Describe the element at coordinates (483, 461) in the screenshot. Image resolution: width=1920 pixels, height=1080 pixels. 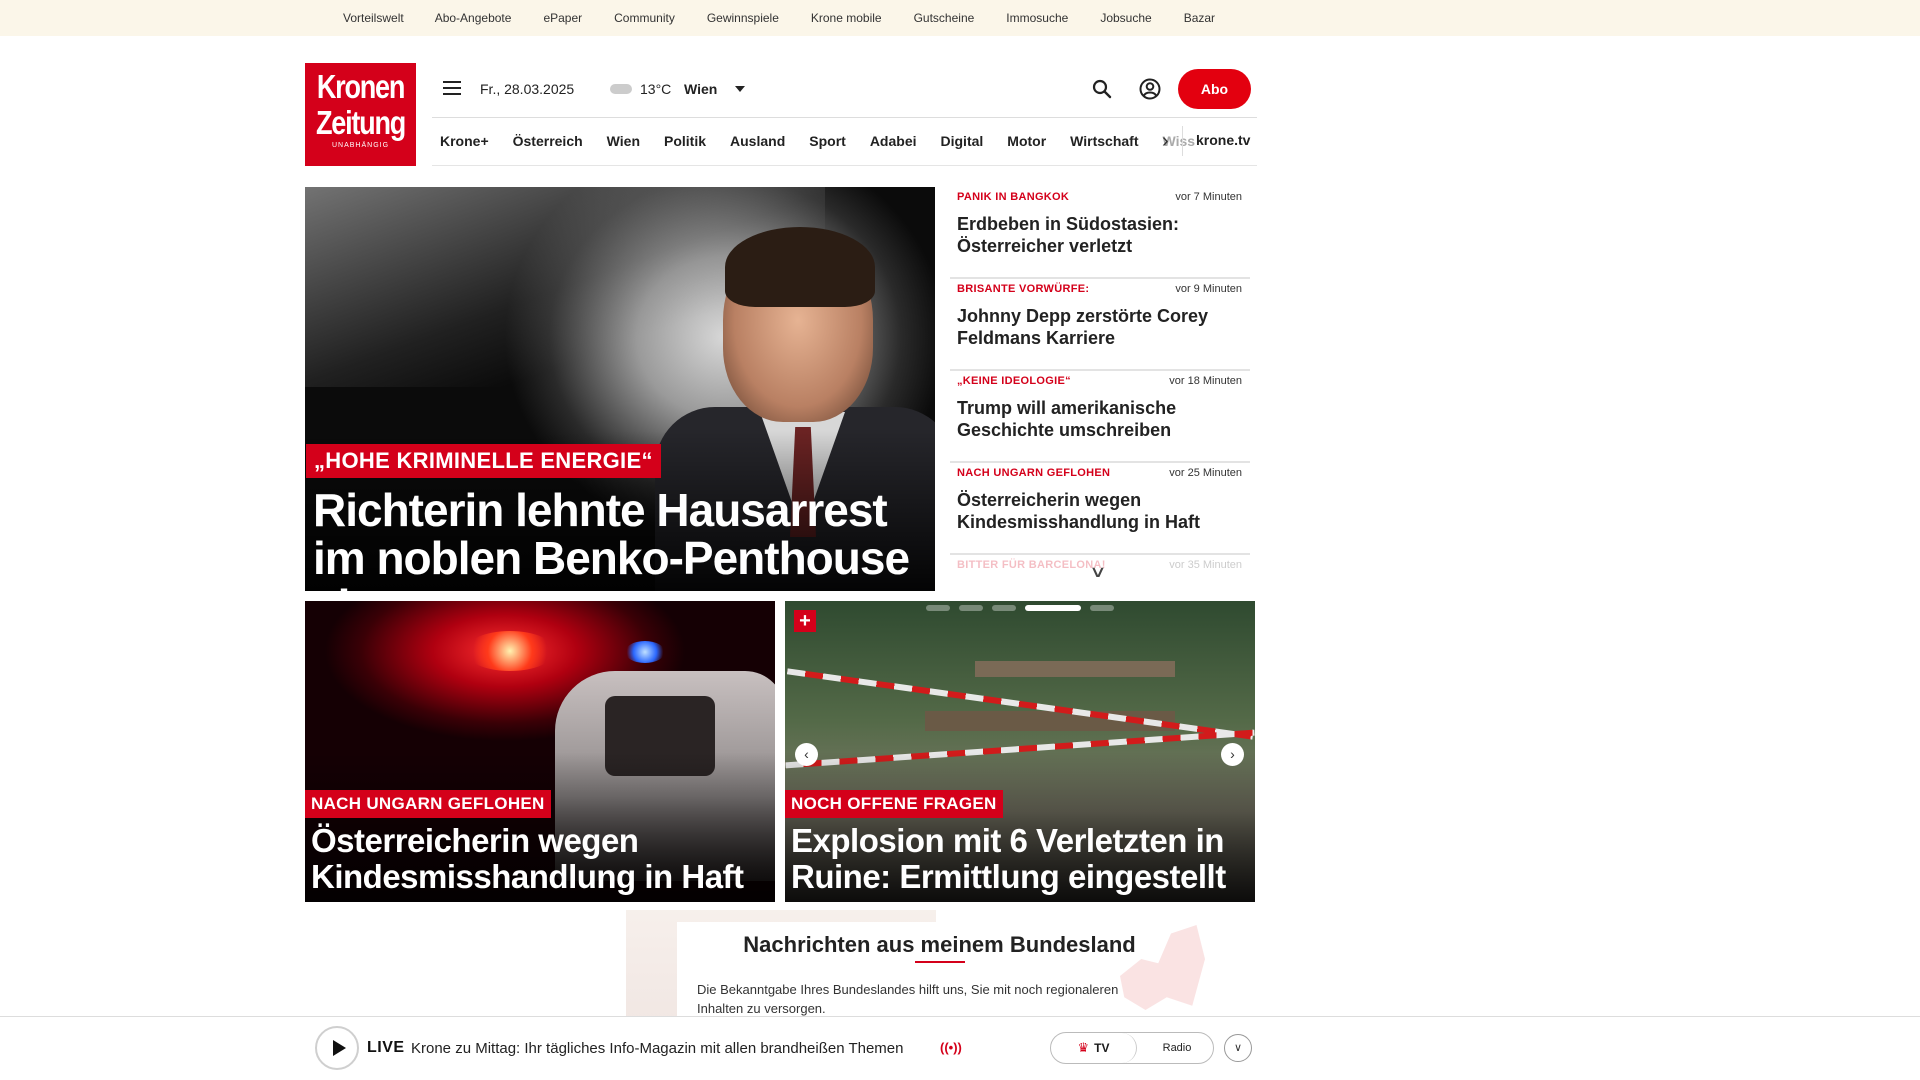
I see `hero-kicker: „HOHE KRIMINELLE ENERGIE“` at that location.